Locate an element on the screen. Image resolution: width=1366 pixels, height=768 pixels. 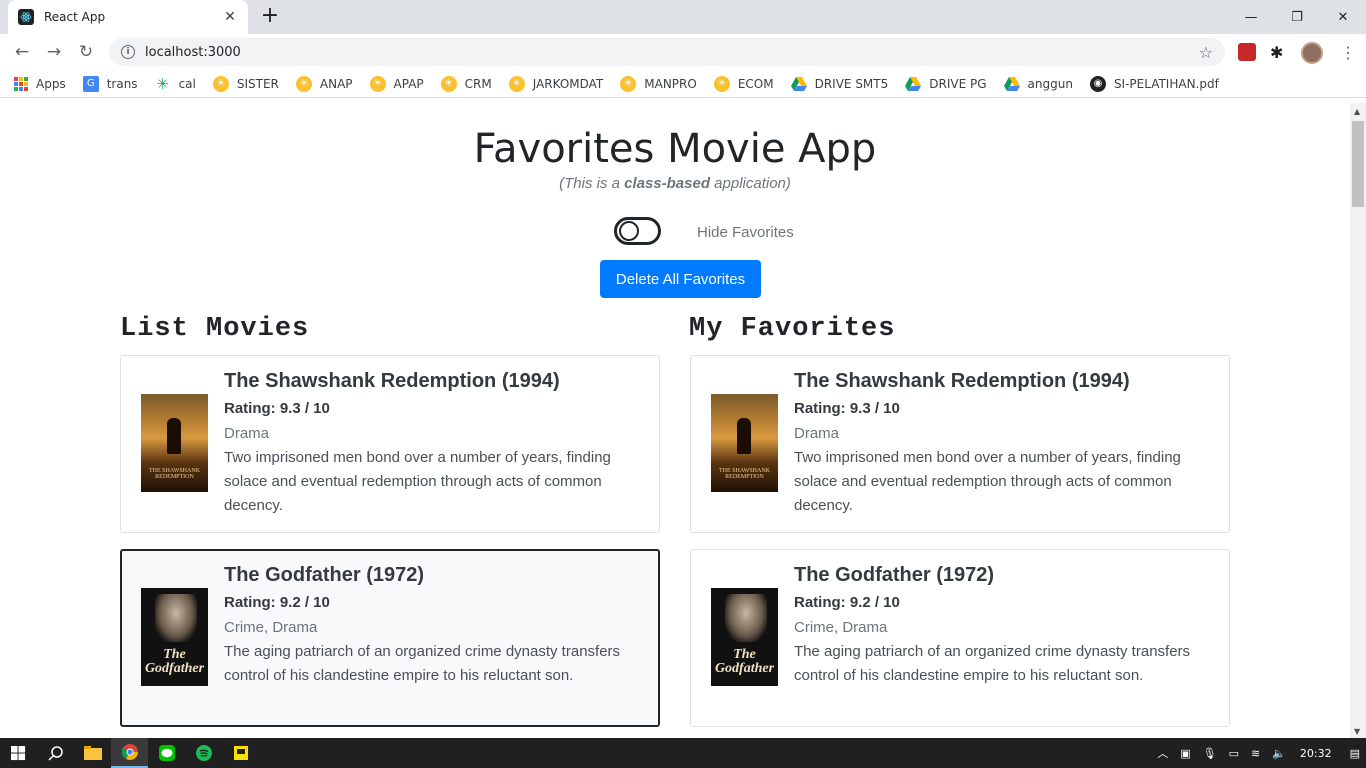
address-bar: i localhost:3000 ☆ is located at coordinates (667, 52).